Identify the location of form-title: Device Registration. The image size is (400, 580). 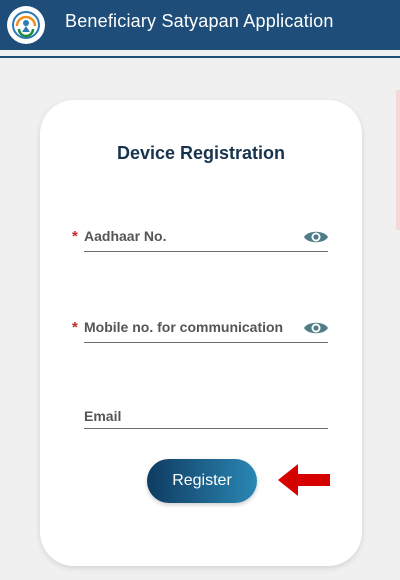
(201, 153).